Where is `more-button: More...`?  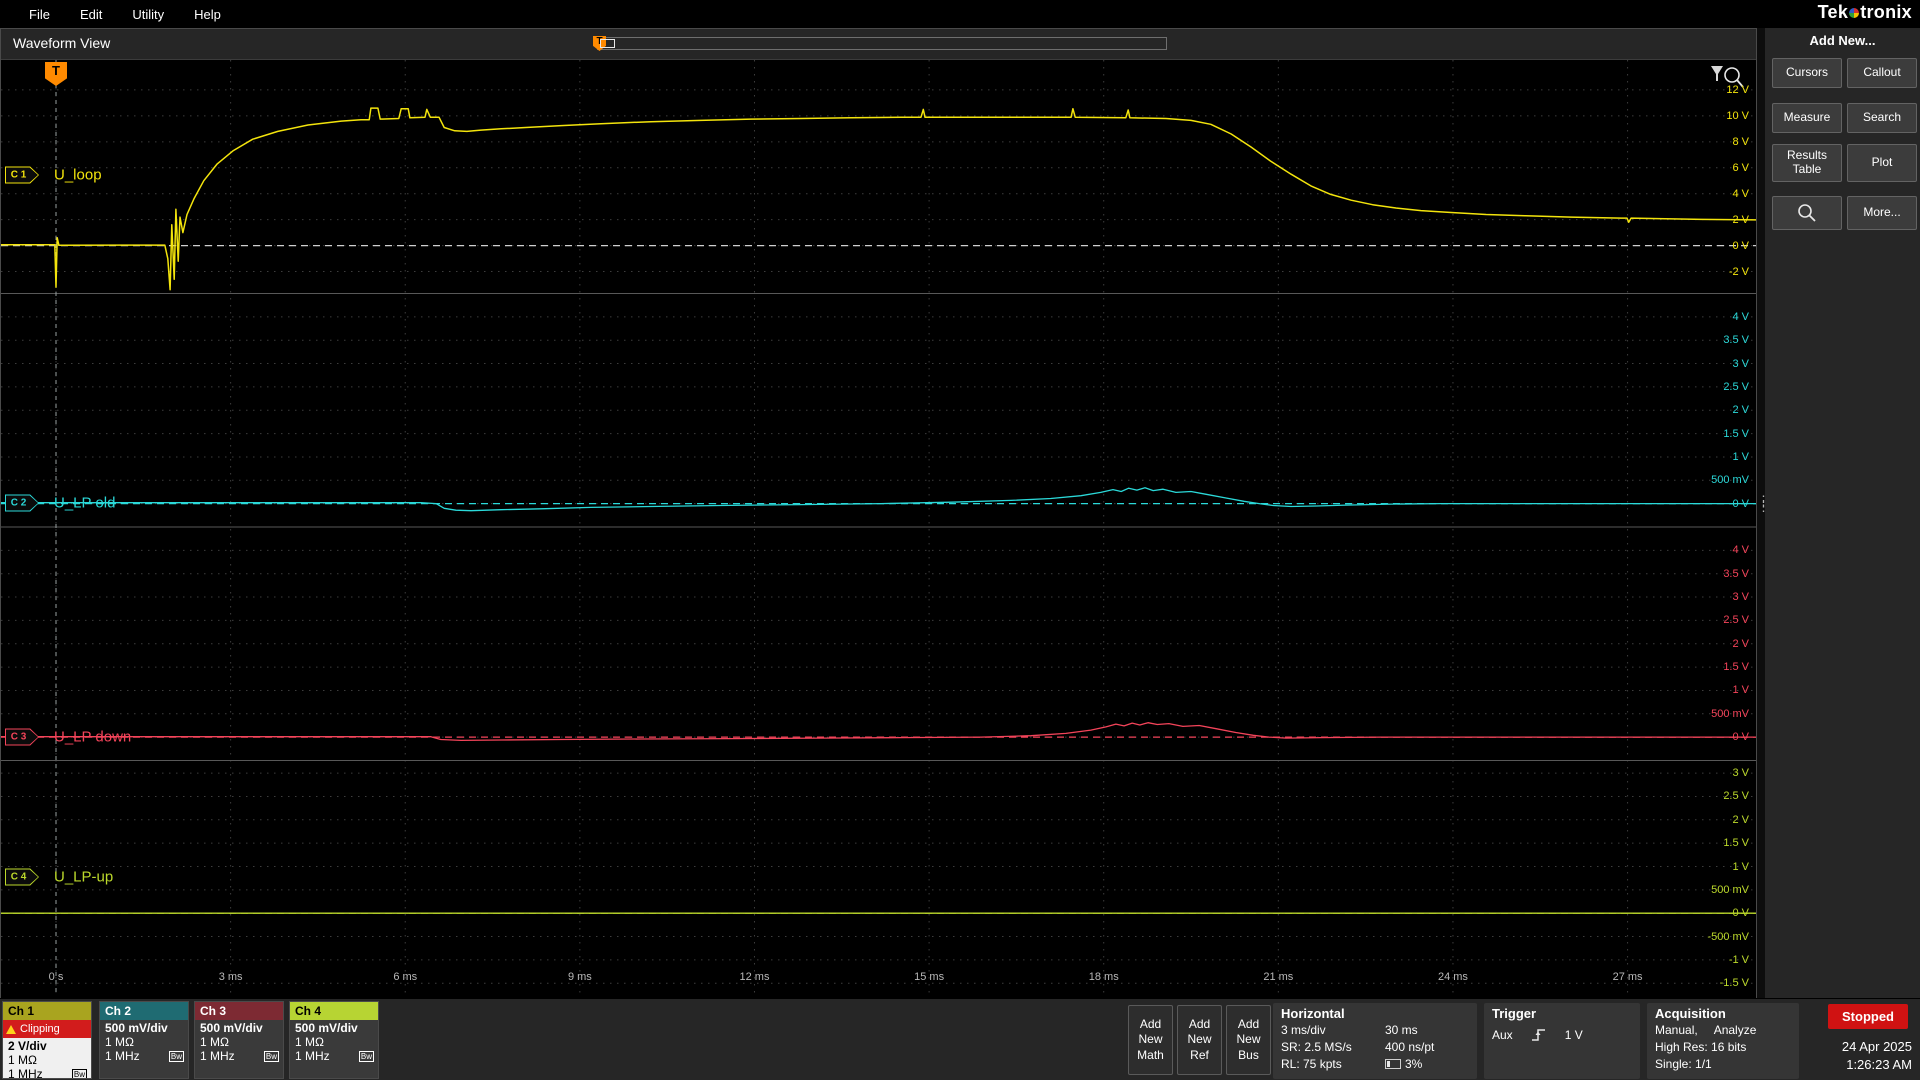
more-button: More... is located at coordinates (1882, 213).